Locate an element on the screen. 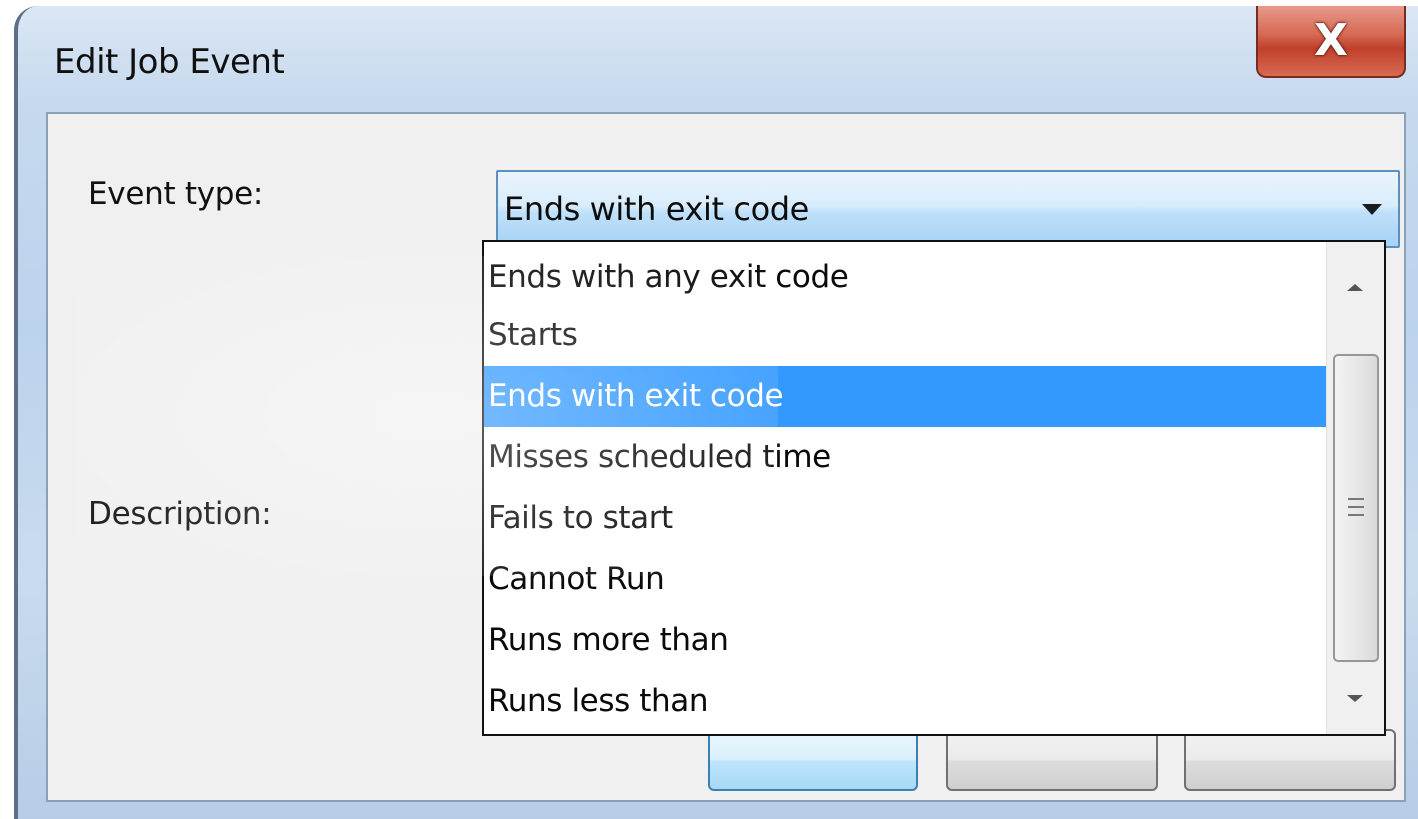 Image resolution: width=1418 pixels, height=819 pixels. scrollbar-thumb is located at coordinates (1356, 508).